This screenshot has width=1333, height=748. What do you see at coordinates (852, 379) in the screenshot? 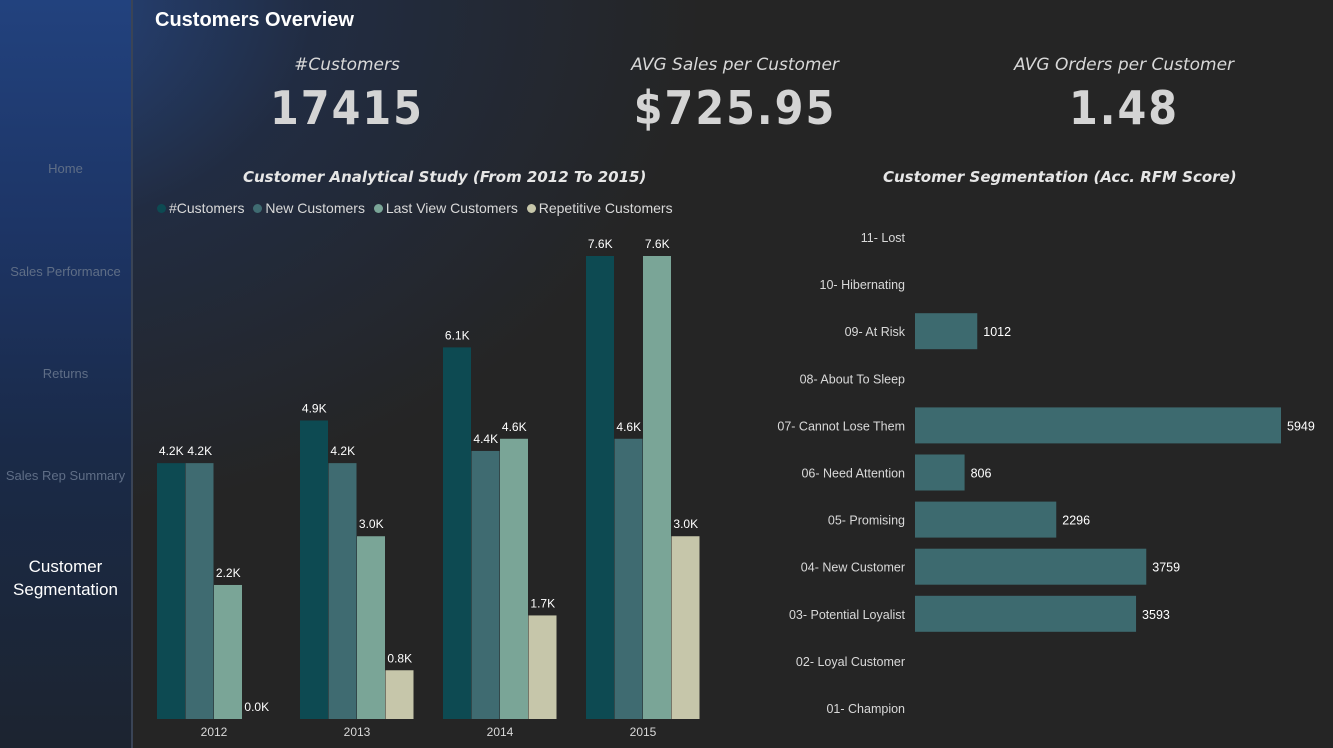
I see `y-category-label: 08- About To Sleep` at bounding box center [852, 379].